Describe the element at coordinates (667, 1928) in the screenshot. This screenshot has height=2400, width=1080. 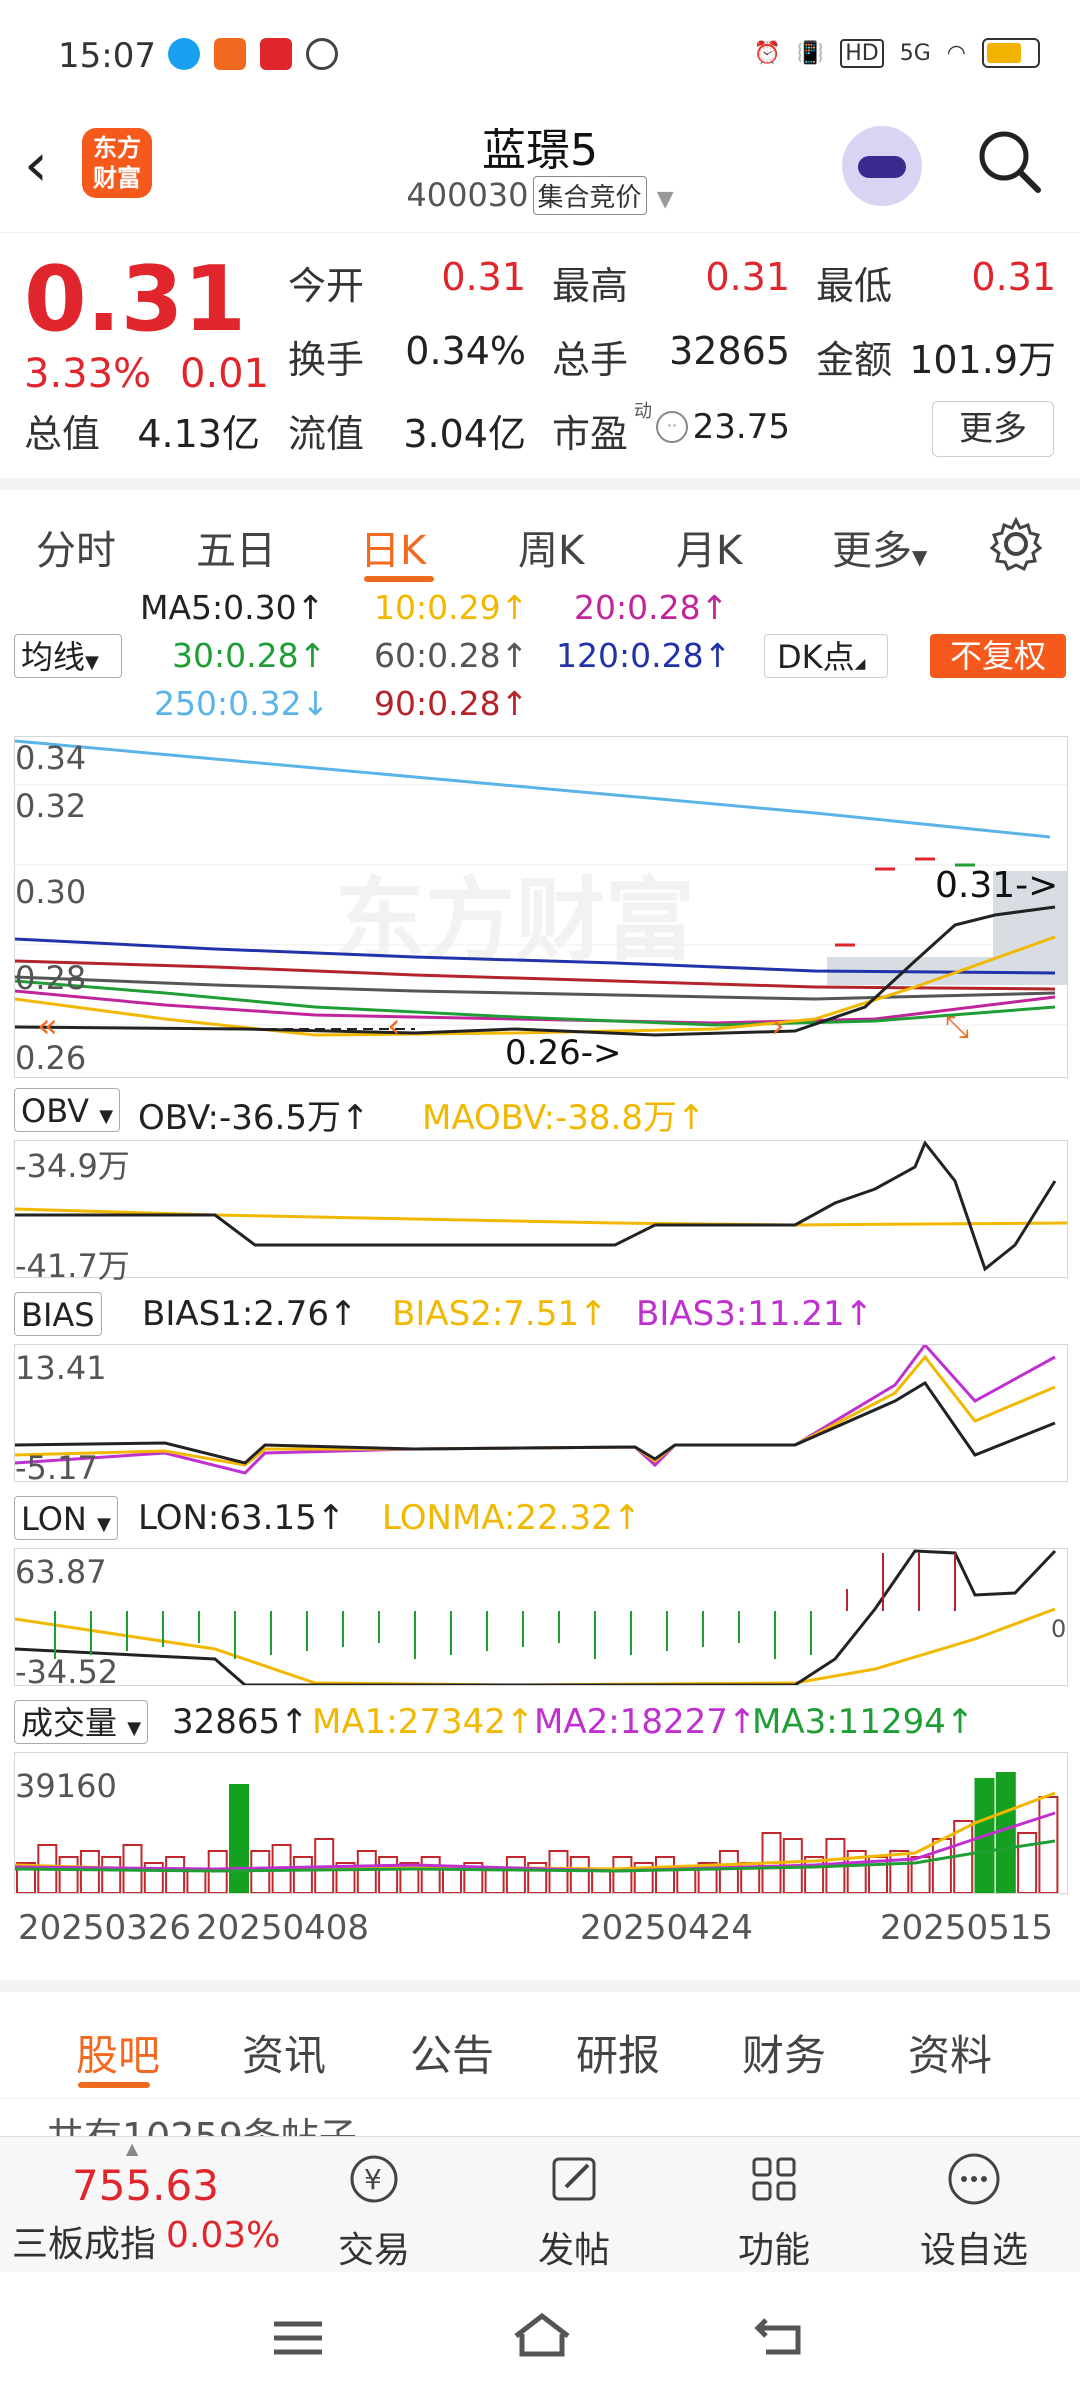
I see `date-label: 20250424` at that location.